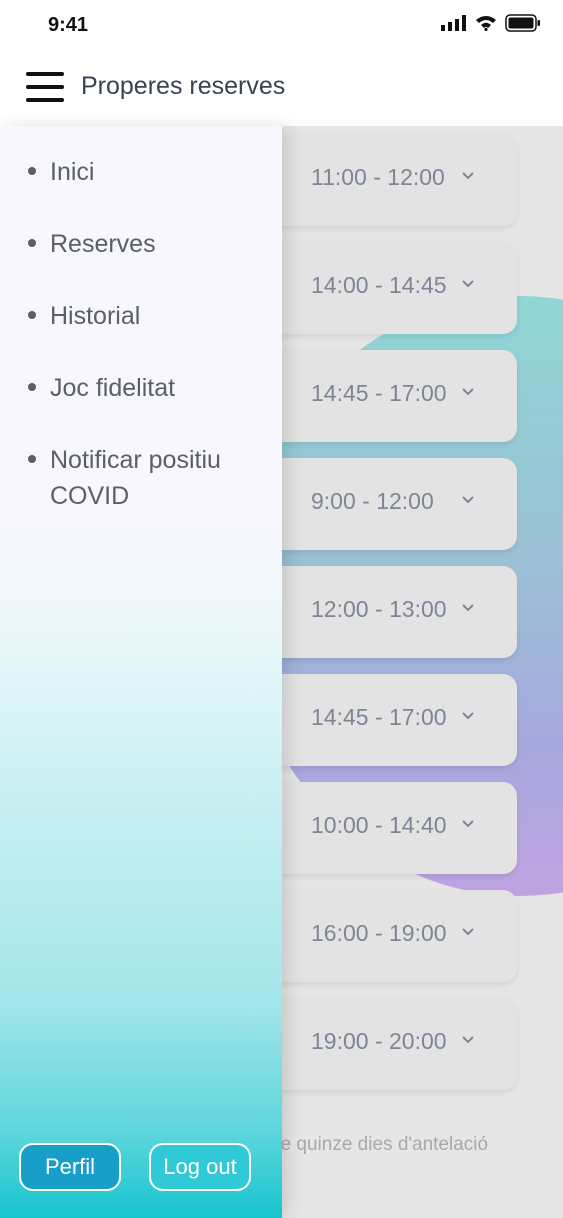  What do you see at coordinates (46, 87) in the screenshot?
I see `hamburger-icon` at bounding box center [46, 87].